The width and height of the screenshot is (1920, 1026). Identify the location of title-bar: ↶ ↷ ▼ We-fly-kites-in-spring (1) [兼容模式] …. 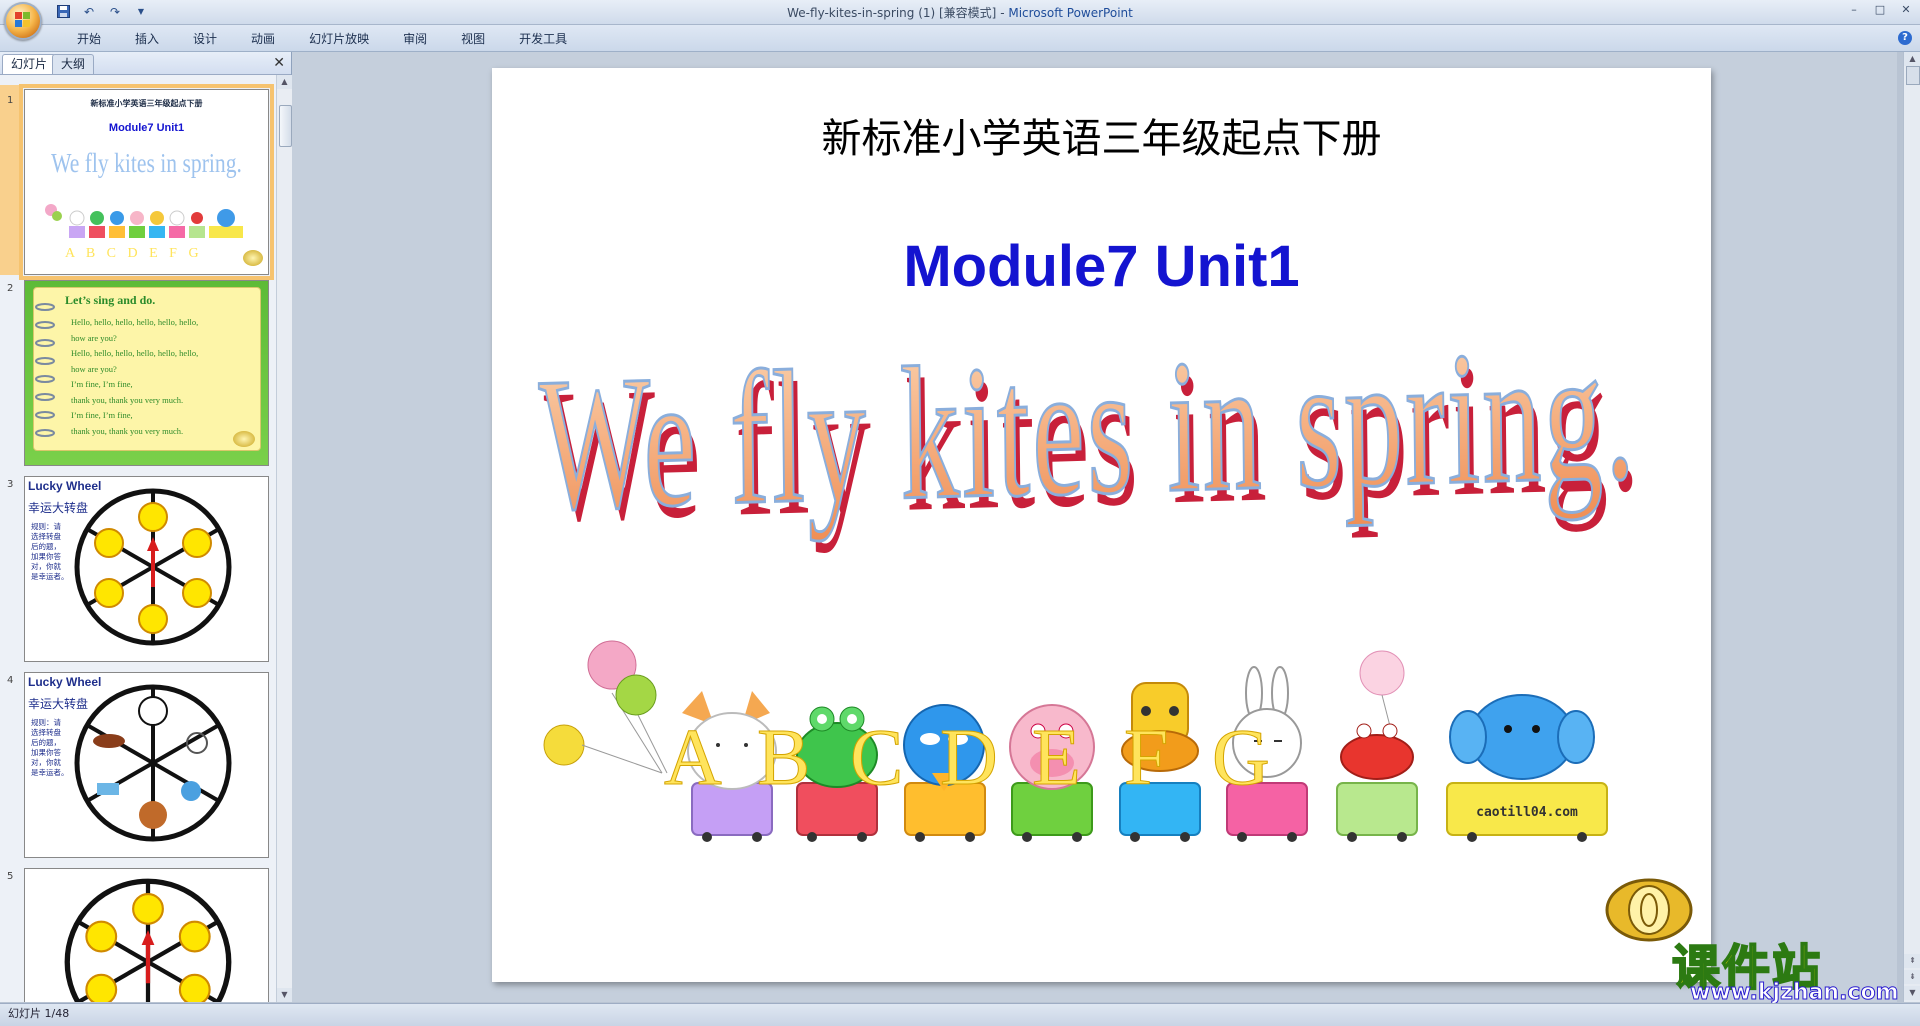
(960, 12).